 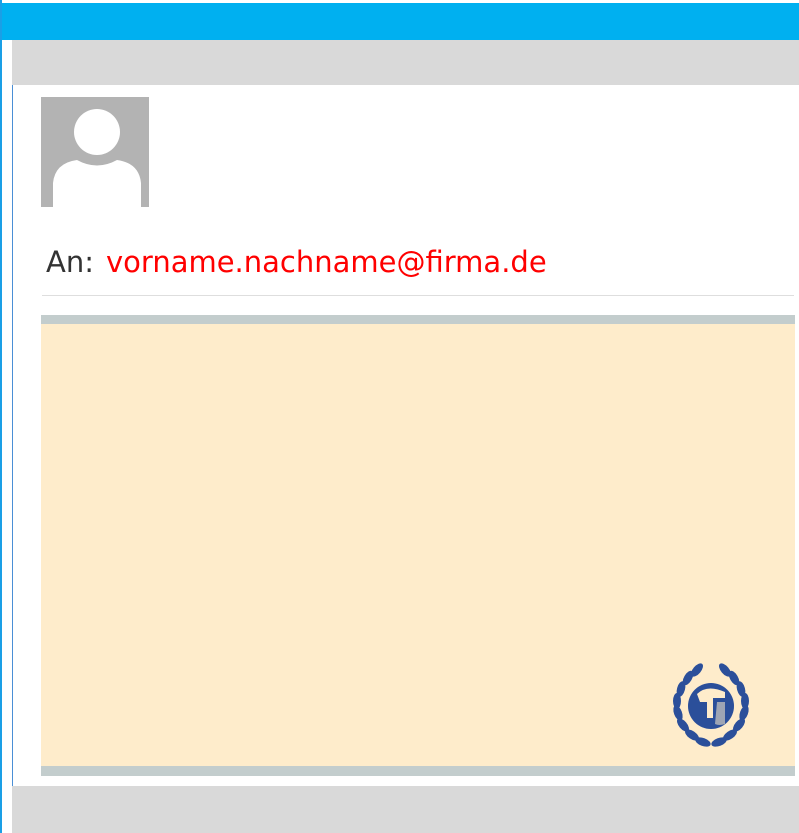 What do you see at coordinates (326, 262) in the screenshot?
I see `recipient-address: vorname.nachname@firma.de` at bounding box center [326, 262].